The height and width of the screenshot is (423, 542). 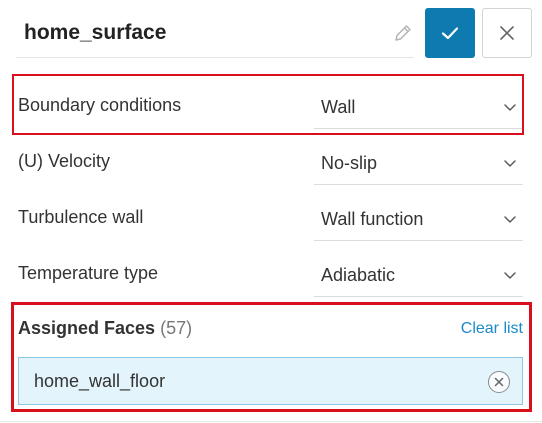 What do you see at coordinates (87, 328) in the screenshot?
I see `assigned-faces-title: Assigned Faces` at bounding box center [87, 328].